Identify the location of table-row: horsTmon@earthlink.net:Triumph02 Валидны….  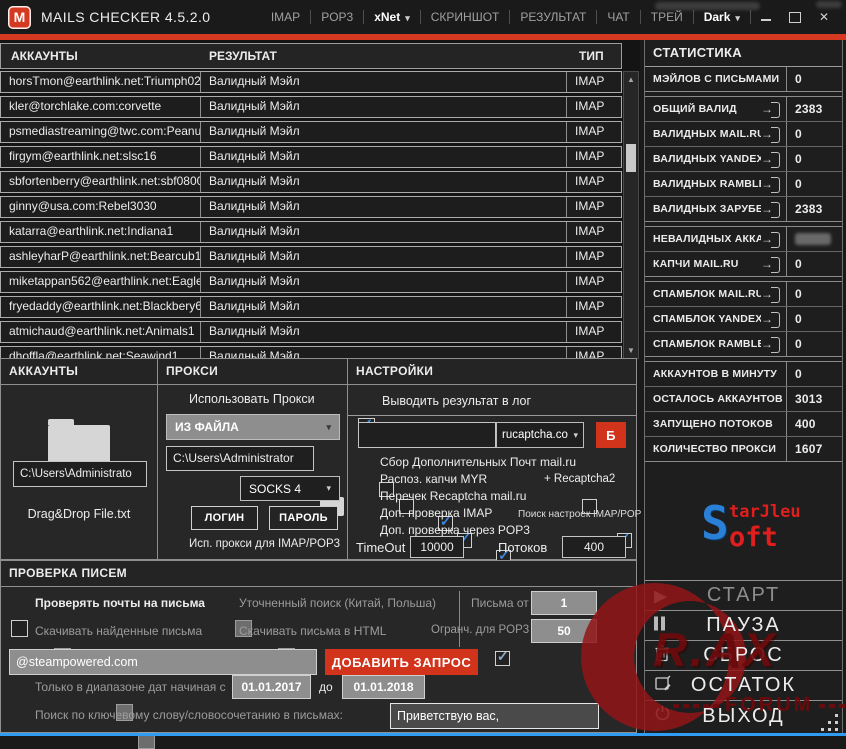
(311, 82).